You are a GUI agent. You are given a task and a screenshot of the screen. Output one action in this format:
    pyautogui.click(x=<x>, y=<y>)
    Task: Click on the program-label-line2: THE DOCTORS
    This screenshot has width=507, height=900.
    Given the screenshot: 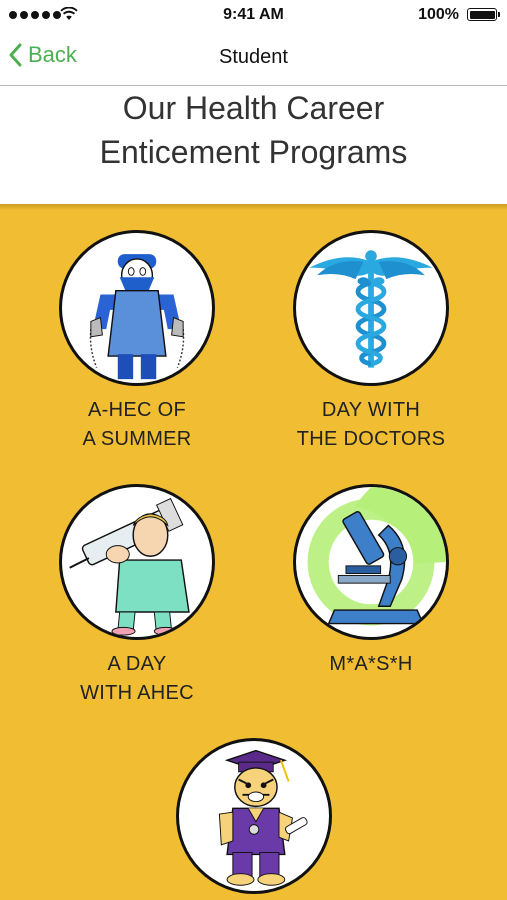 What is the action you would take?
    pyautogui.click(x=371, y=439)
    